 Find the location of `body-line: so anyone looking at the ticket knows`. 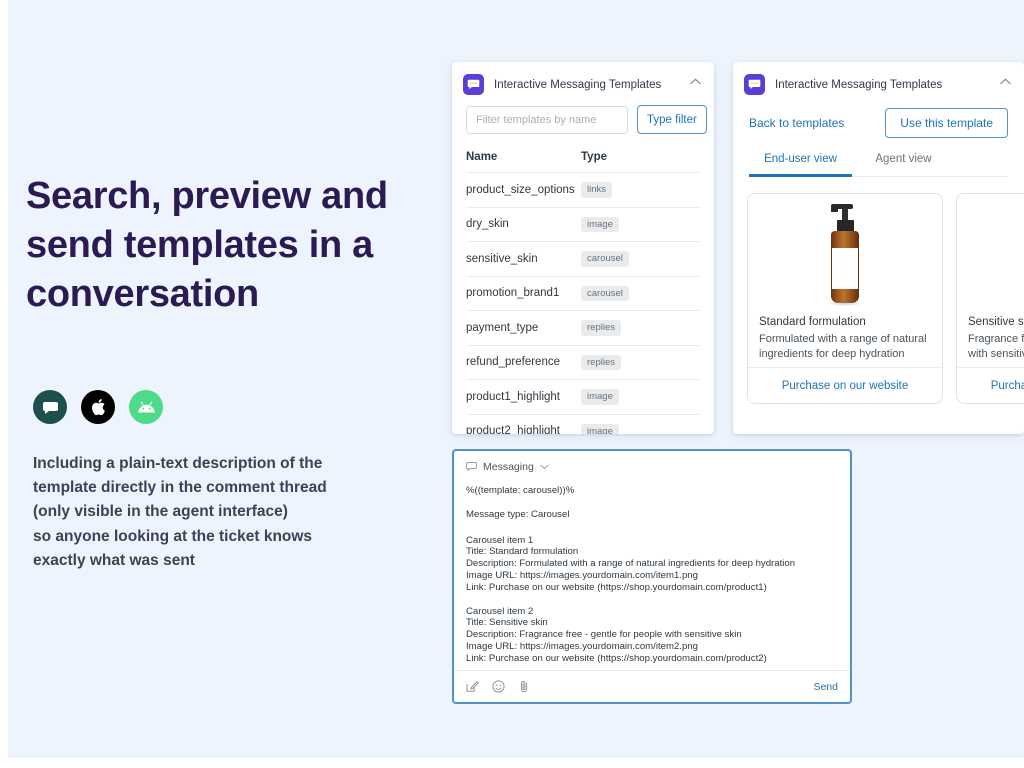

body-line: so anyone looking at the ticket knows is located at coordinates (173, 536).